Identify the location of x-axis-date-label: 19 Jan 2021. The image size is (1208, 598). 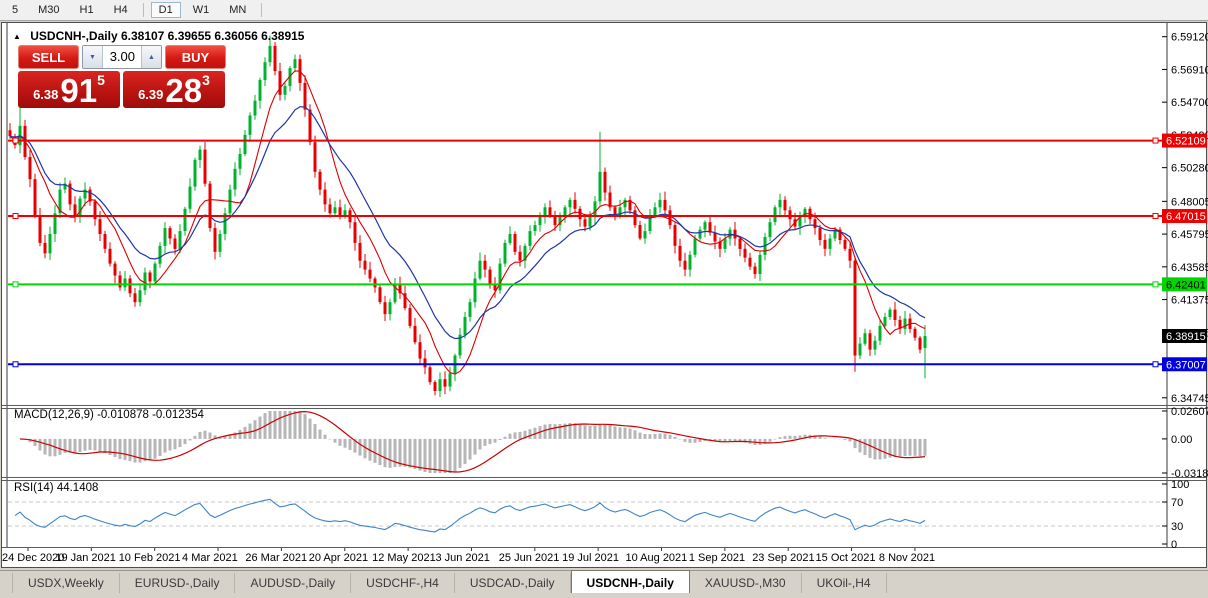
(85, 558).